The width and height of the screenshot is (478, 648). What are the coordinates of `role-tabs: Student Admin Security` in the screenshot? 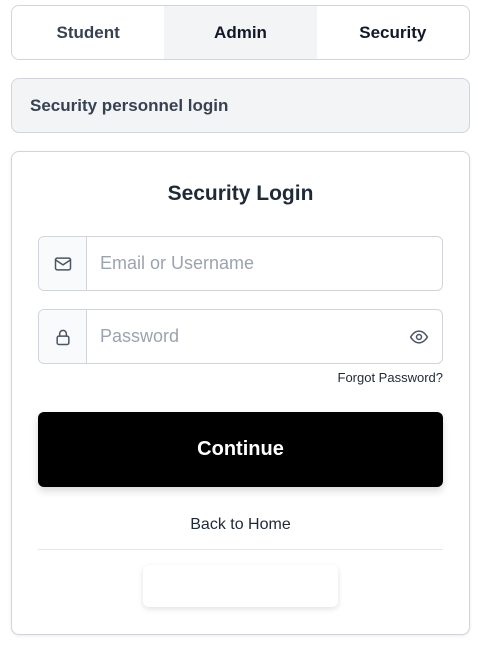 It's located at (240, 32).